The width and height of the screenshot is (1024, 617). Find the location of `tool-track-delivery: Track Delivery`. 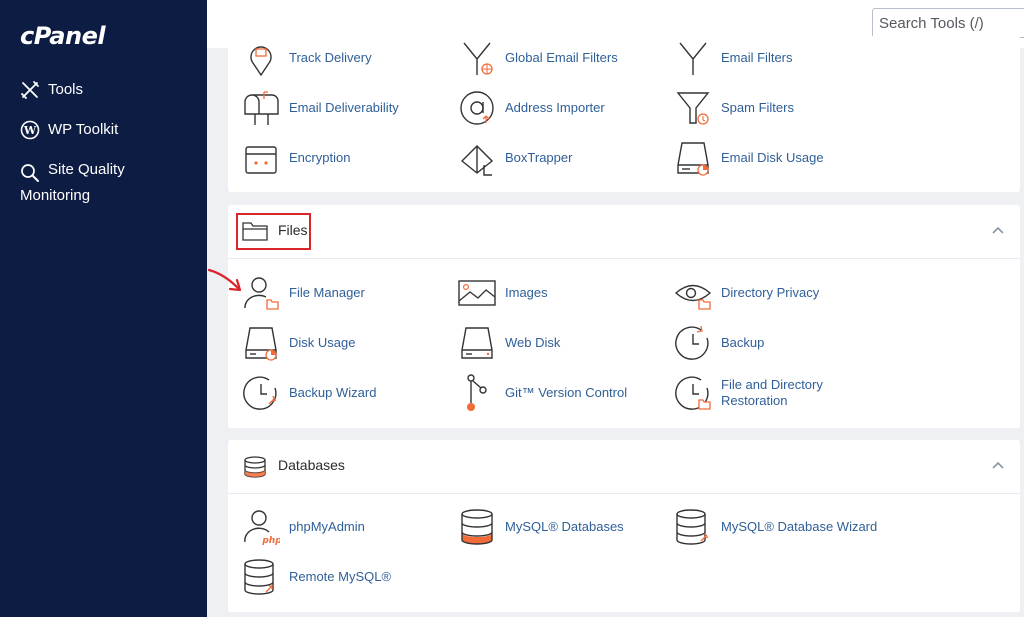

tool-track-delivery: Track Delivery is located at coordinates (307, 58).